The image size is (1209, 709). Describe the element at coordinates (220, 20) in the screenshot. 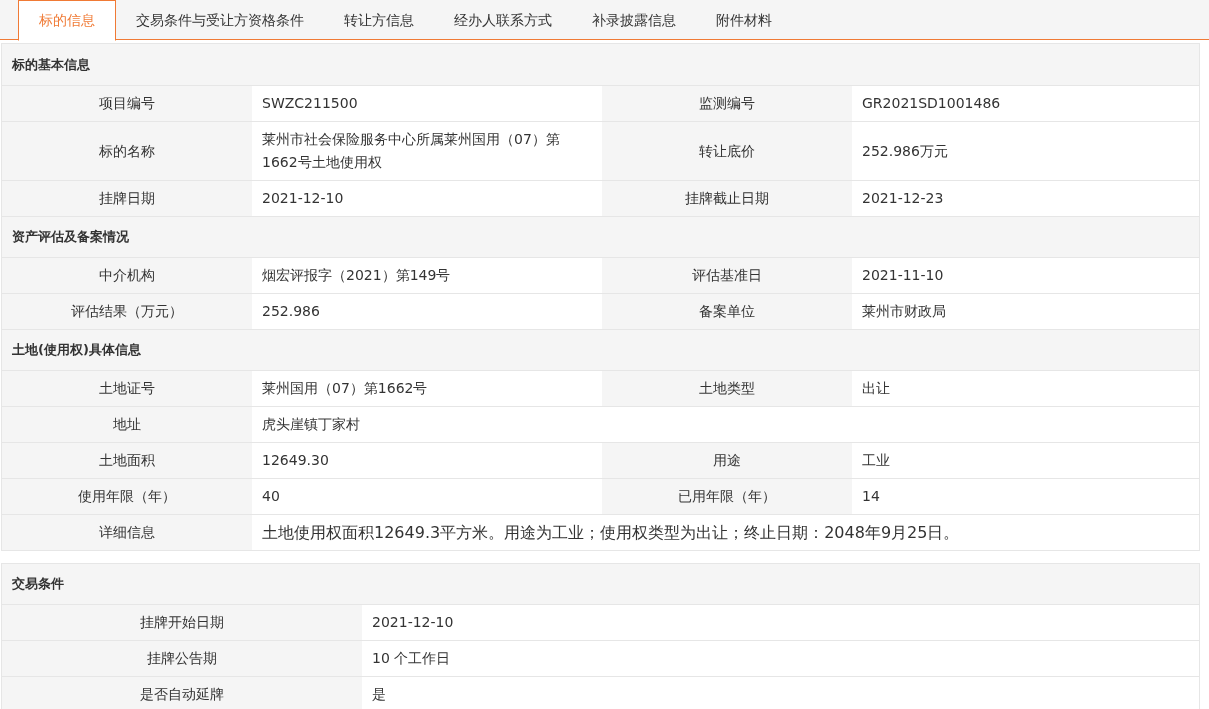

I see `tab: 交易条件与受让方资格条件` at that location.